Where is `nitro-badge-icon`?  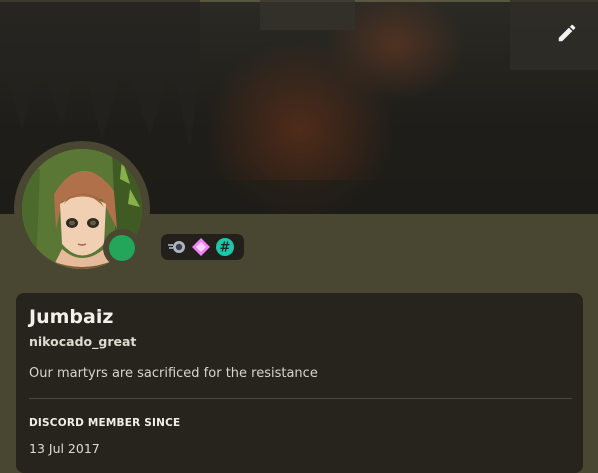 nitro-badge-icon is located at coordinates (176, 247).